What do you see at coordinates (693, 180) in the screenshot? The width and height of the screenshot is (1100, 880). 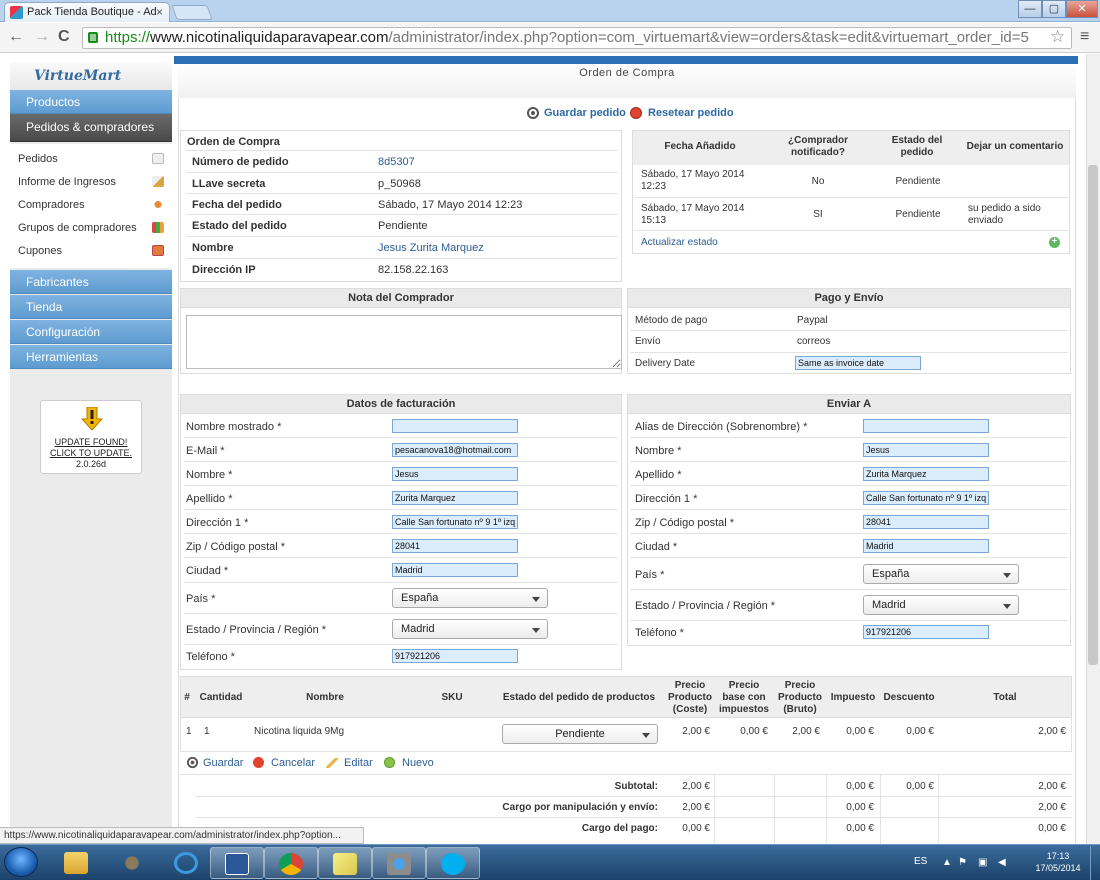 I see `history-row1-date: Sábado, 17 Mayo 2014 12:23` at bounding box center [693, 180].